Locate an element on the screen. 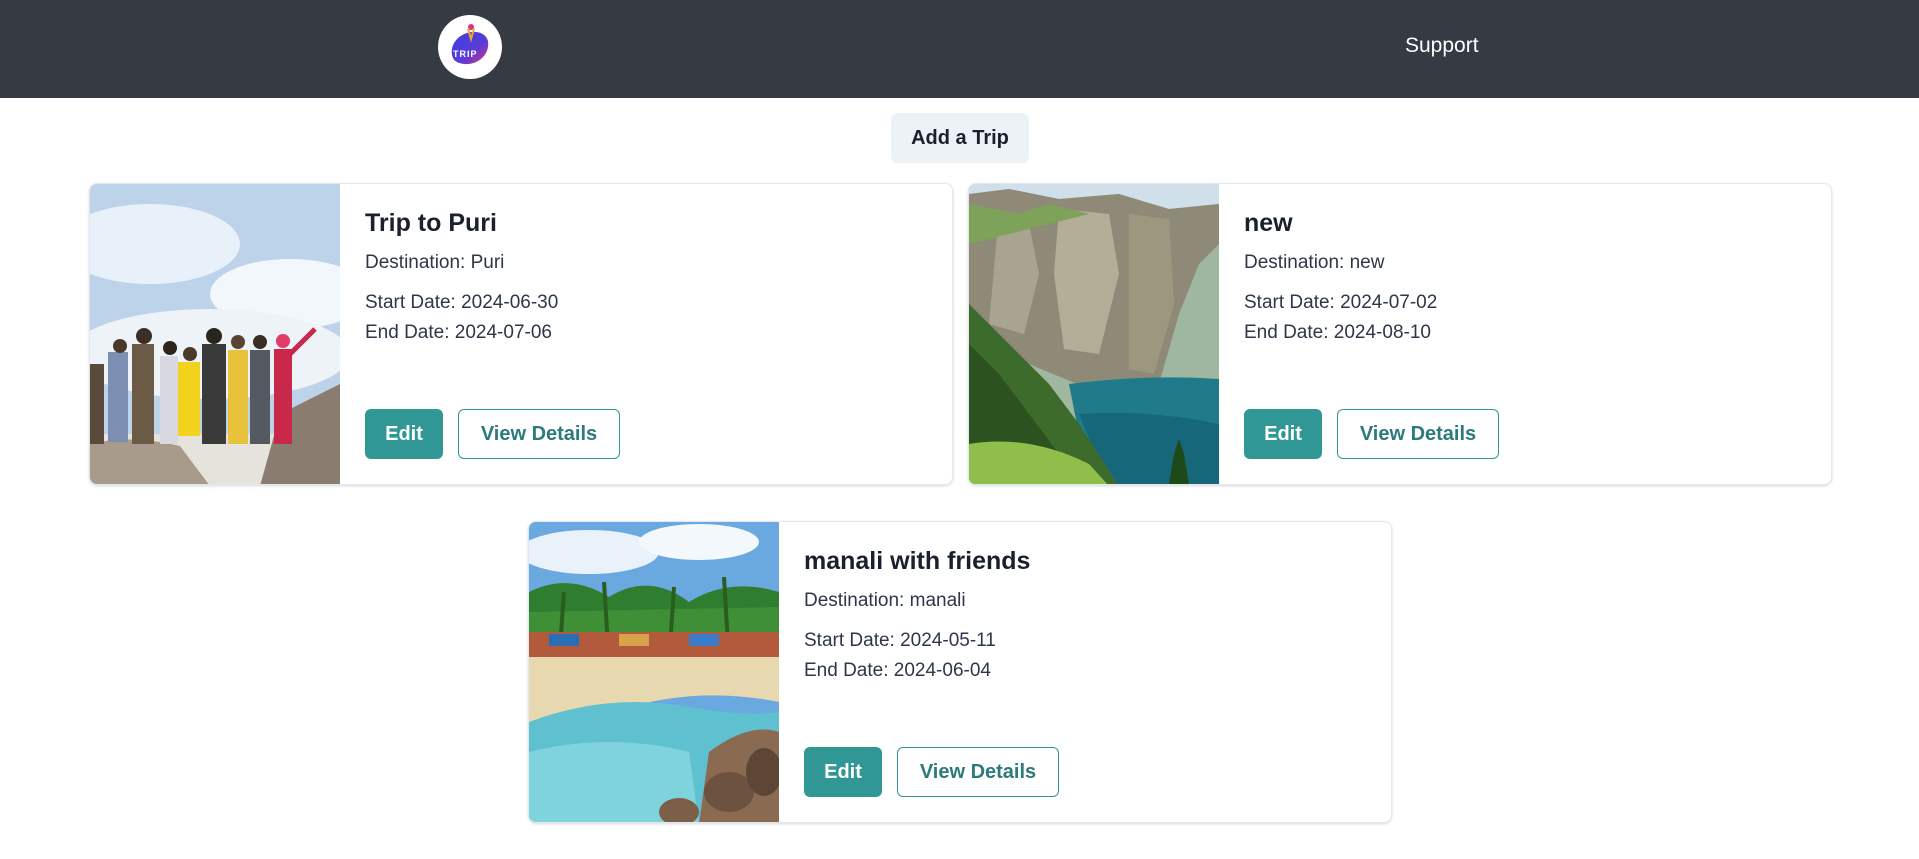 This screenshot has width=1919, height=859. logo-text: TRIP is located at coordinates (465, 54).